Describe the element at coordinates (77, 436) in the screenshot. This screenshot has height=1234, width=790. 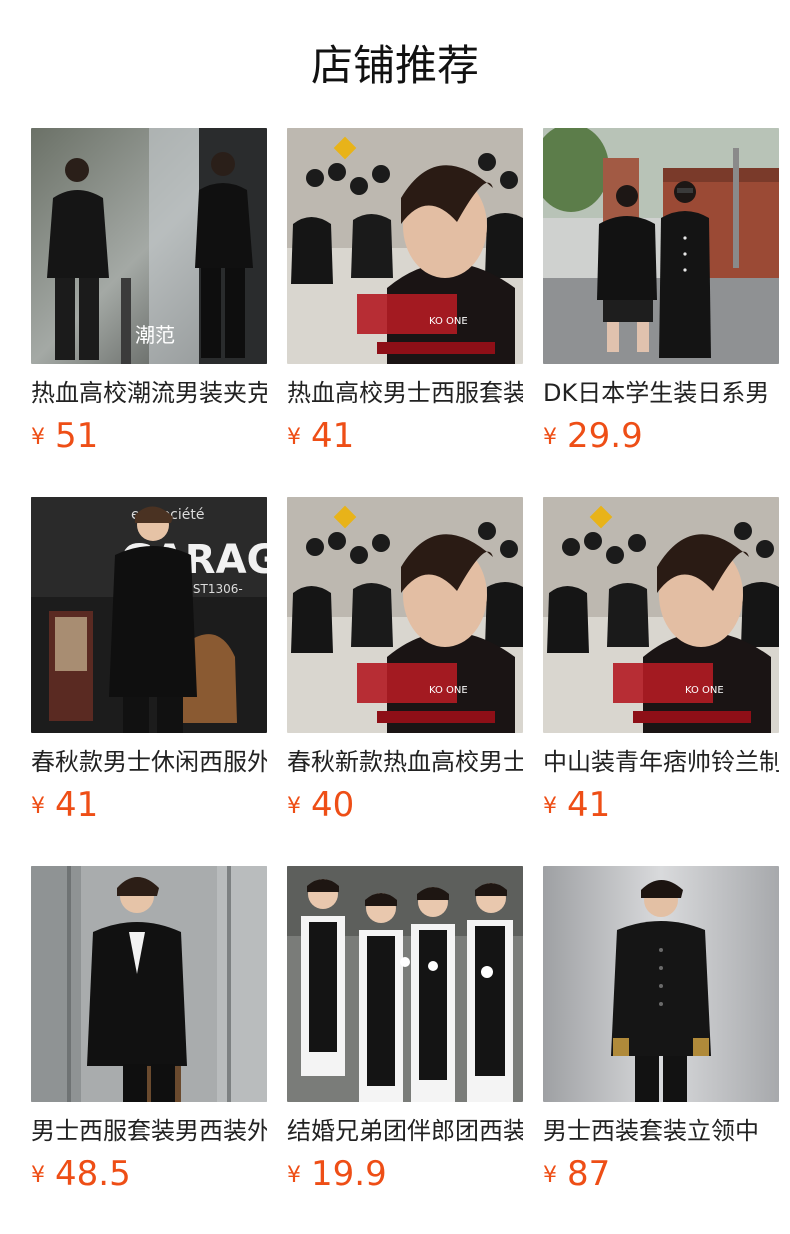
I see `price-amount: 51` at that location.